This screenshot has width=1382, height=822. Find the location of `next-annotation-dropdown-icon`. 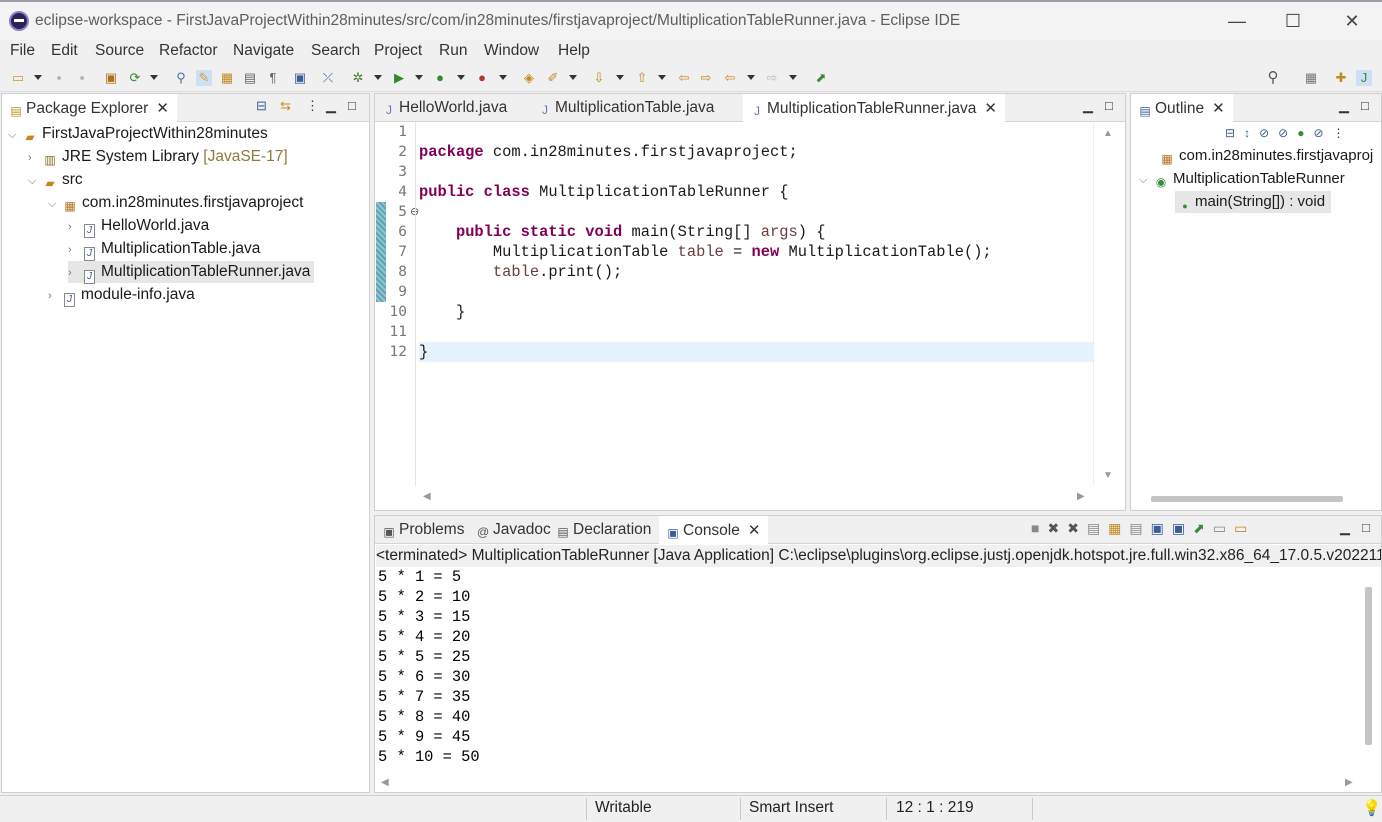

next-annotation-dropdown-icon is located at coordinates (620, 77).